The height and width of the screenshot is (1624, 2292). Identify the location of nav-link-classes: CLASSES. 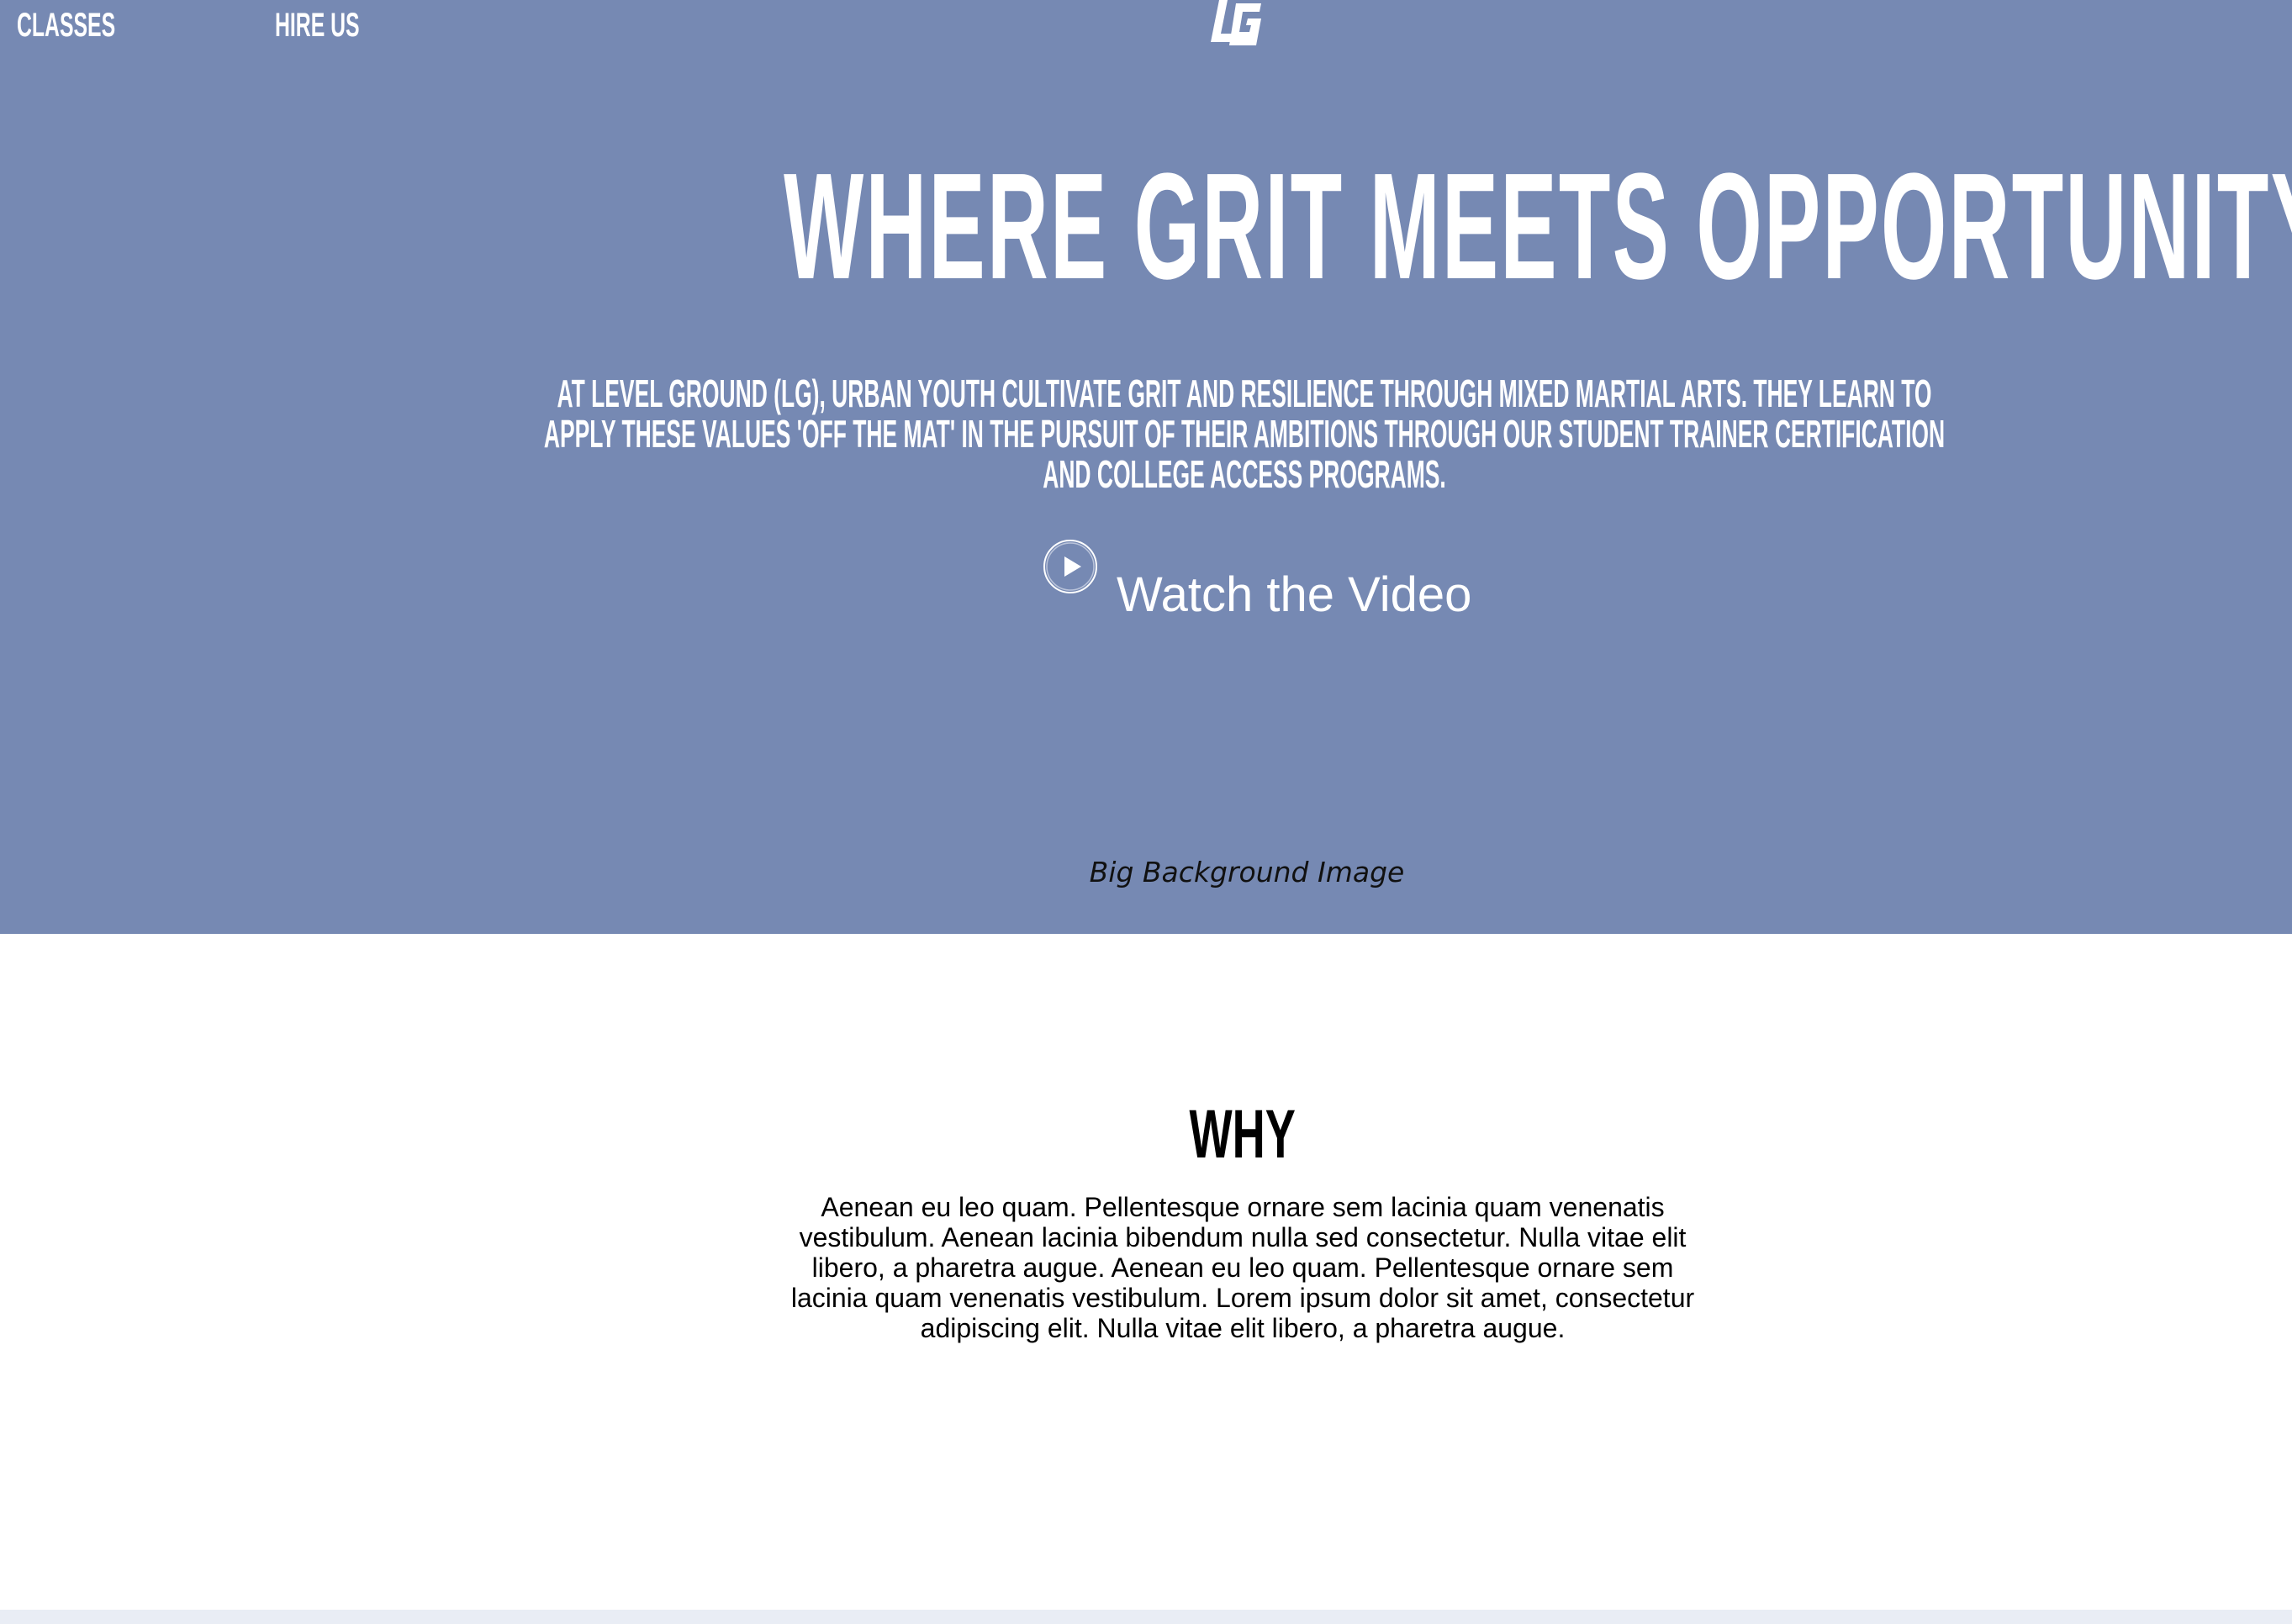
(66, 25).